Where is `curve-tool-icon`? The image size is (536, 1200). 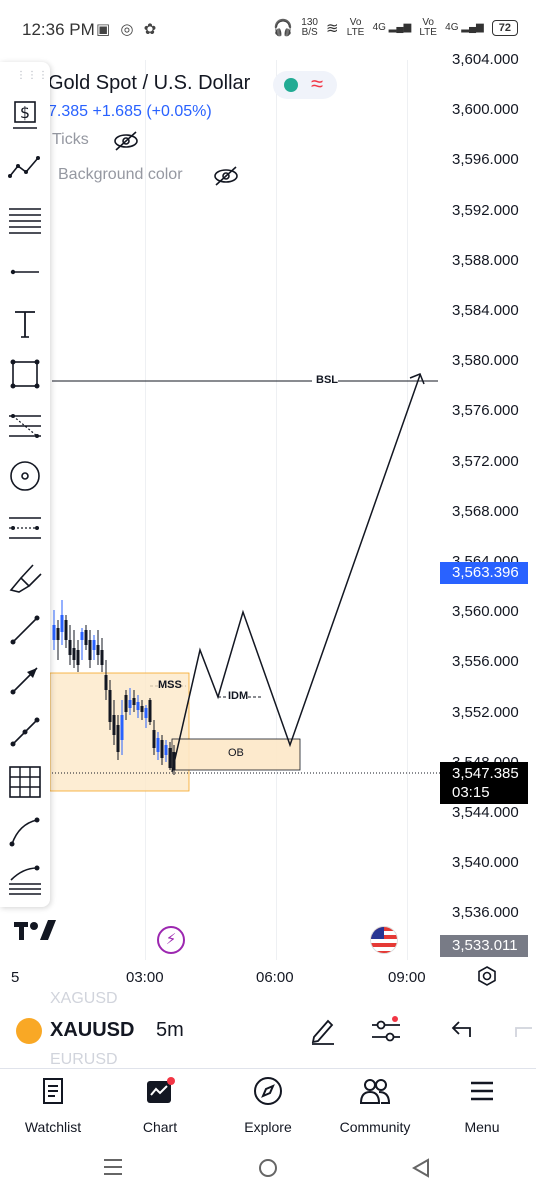
curve-tool-icon is located at coordinates (25, 832).